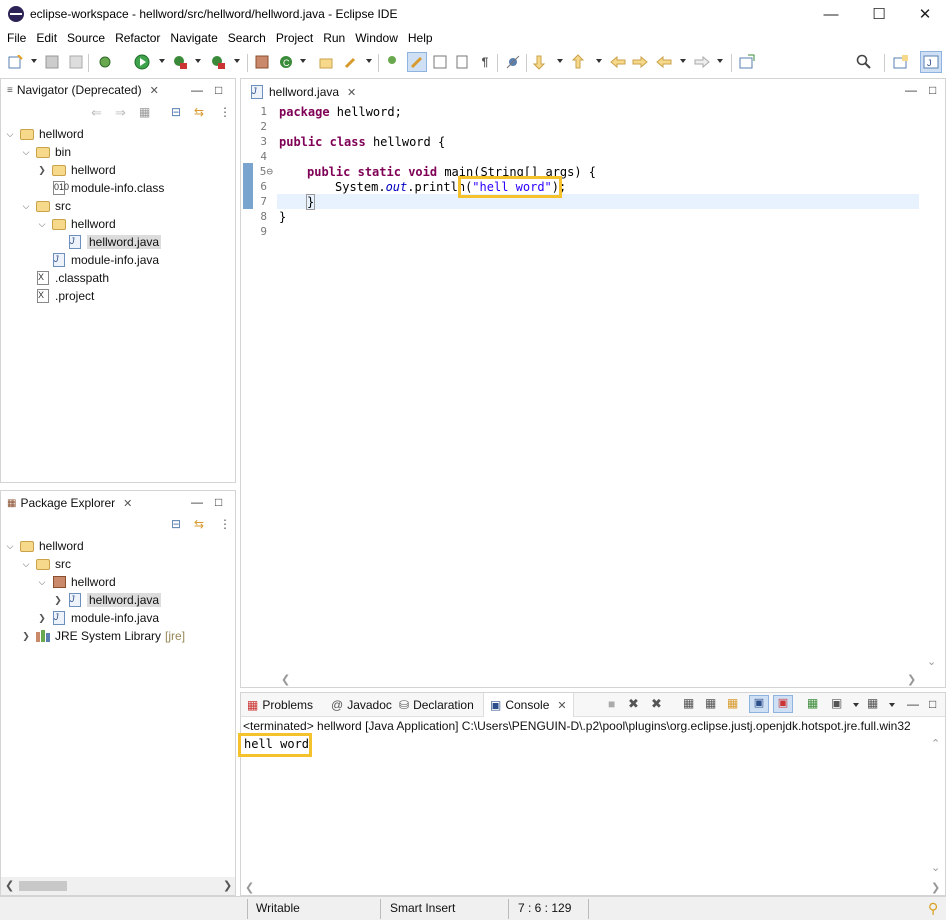 The height and width of the screenshot is (920, 946). I want to click on menu-source: Source, so click(86, 38).